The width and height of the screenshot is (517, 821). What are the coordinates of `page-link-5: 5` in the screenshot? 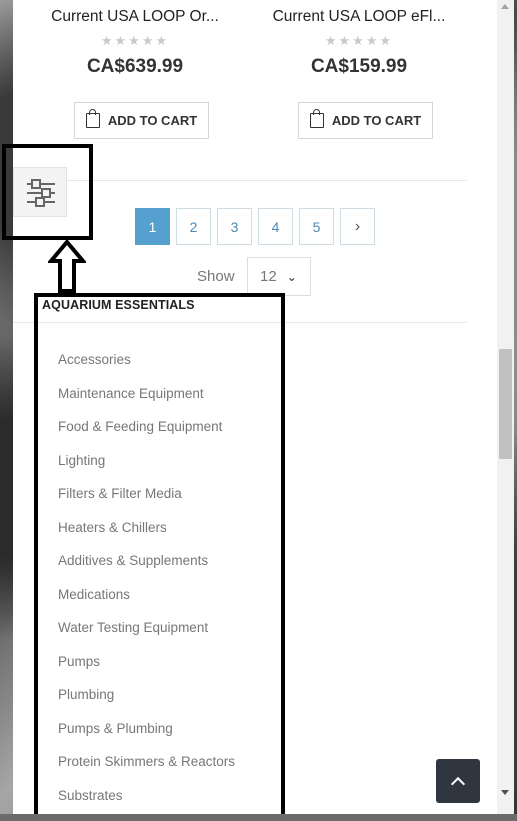 It's located at (316, 226).